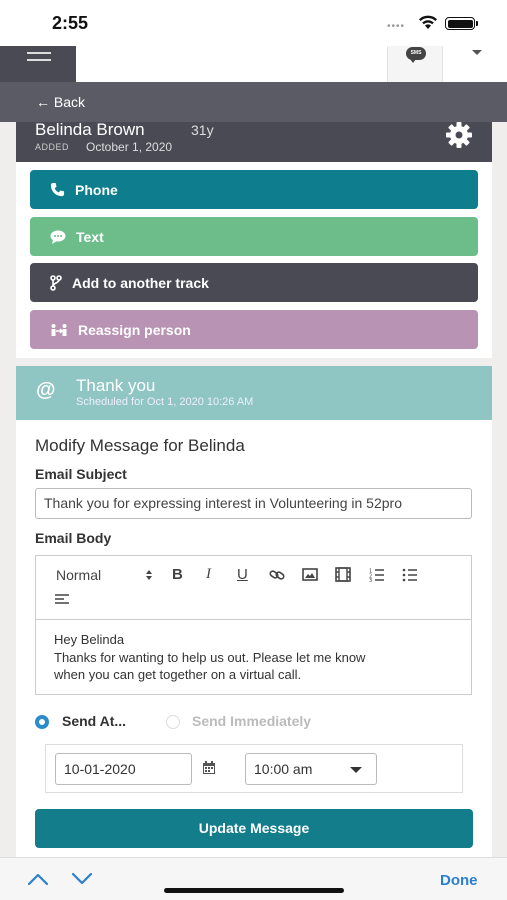  What do you see at coordinates (70, 23) in the screenshot?
I see `status-time: 2:55` at bounding box center [70, 23].